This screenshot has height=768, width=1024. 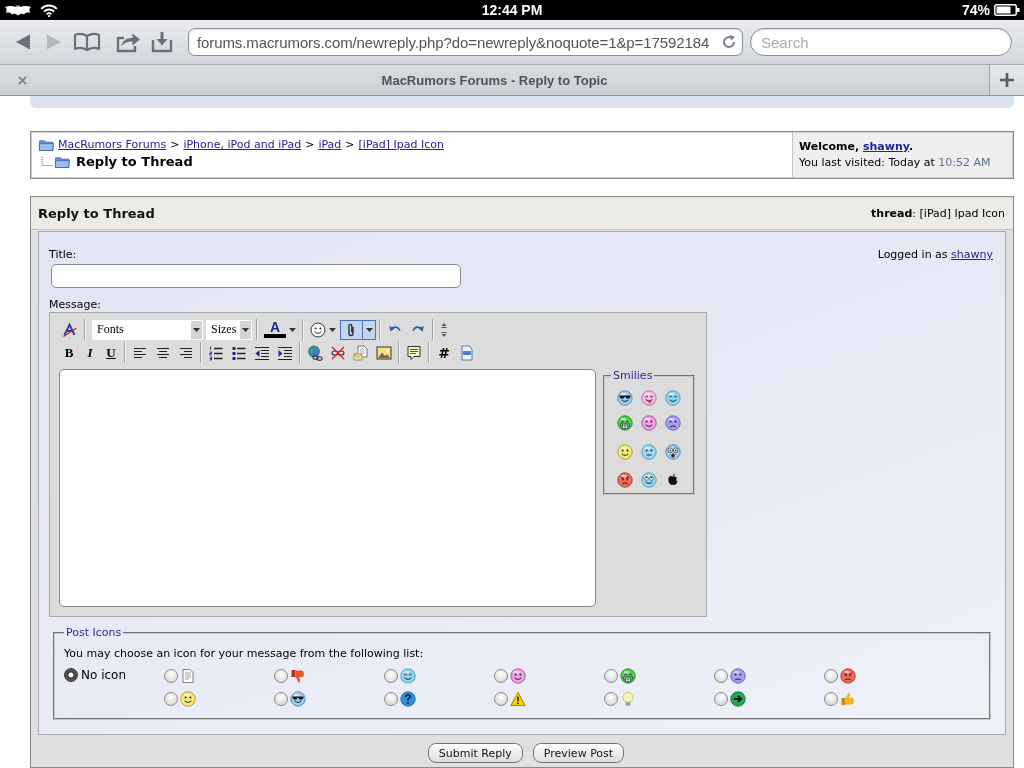 I want to click on tongue-face-icon, so click(x=649, y=398).